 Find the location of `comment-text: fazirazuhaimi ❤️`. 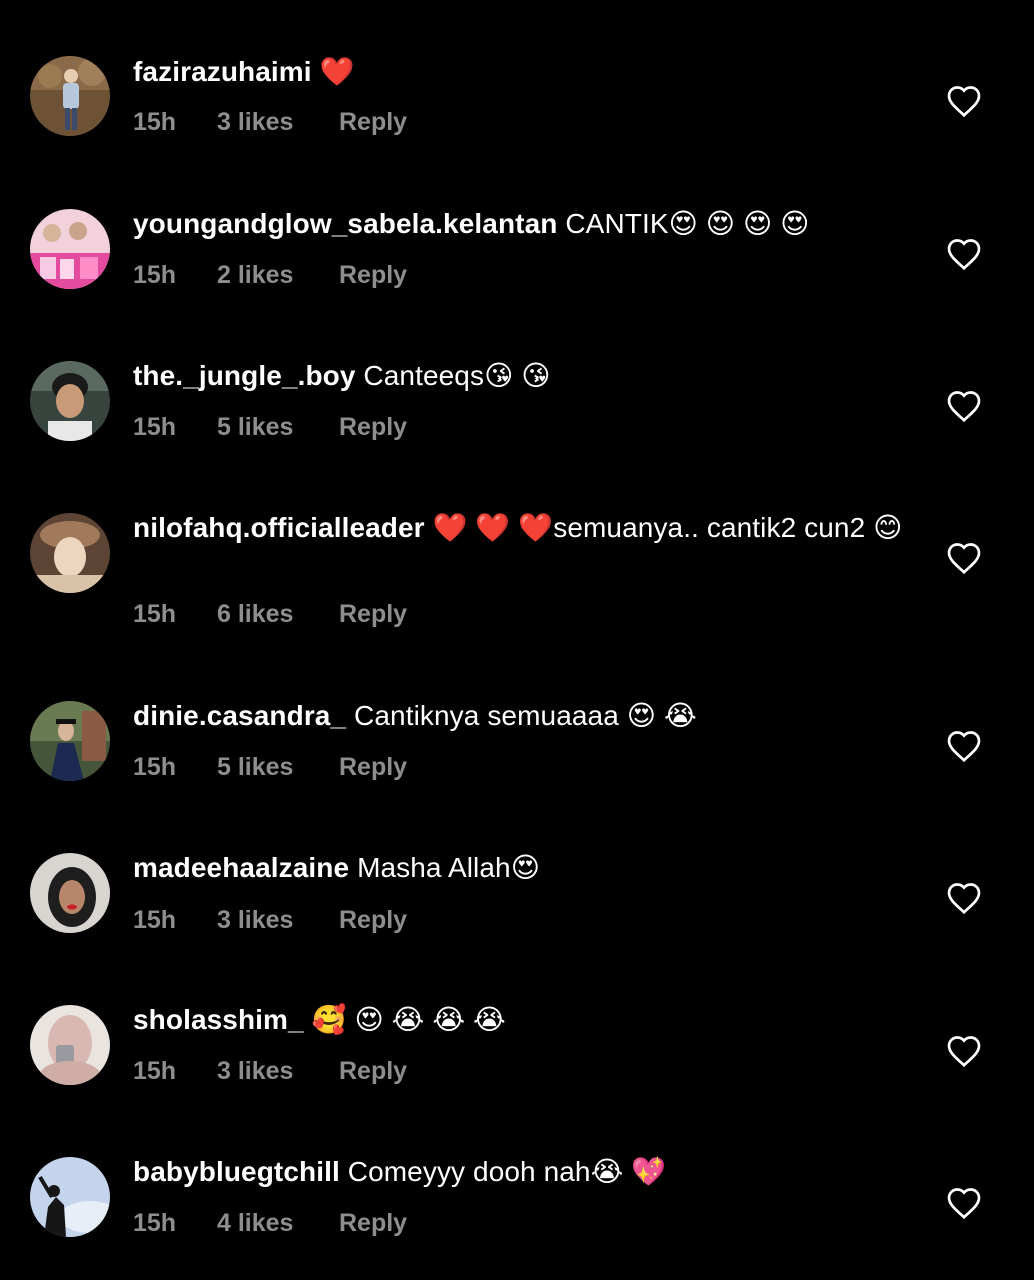

comment-text: fazirazuhaimi ❤️ is located at coordinates (518, 72).